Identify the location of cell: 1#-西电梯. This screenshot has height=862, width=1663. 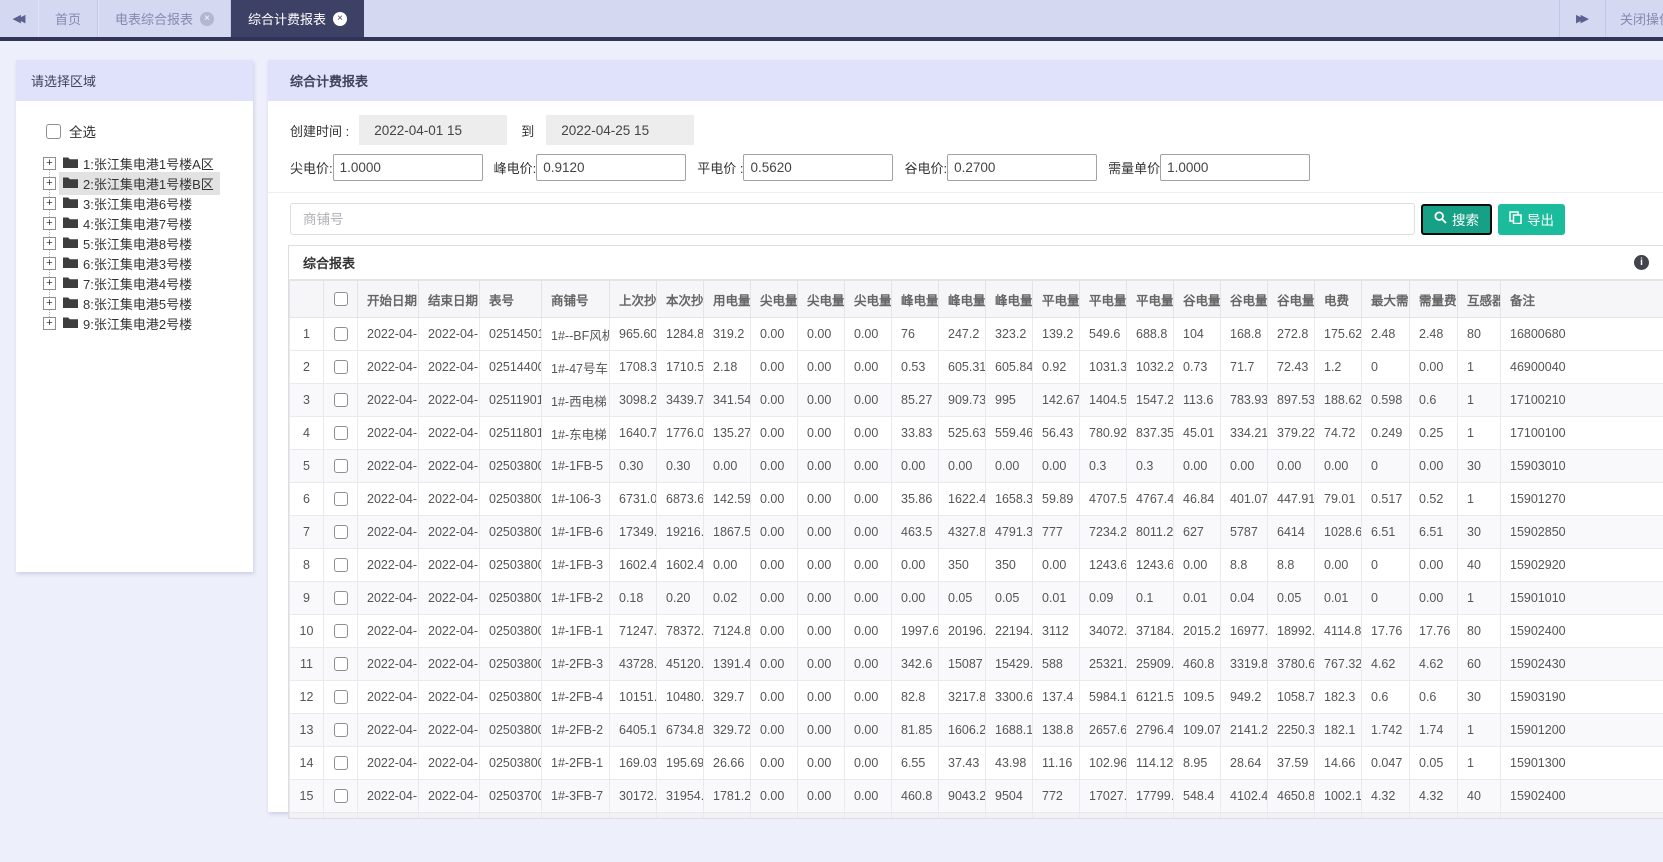
(575, 400).